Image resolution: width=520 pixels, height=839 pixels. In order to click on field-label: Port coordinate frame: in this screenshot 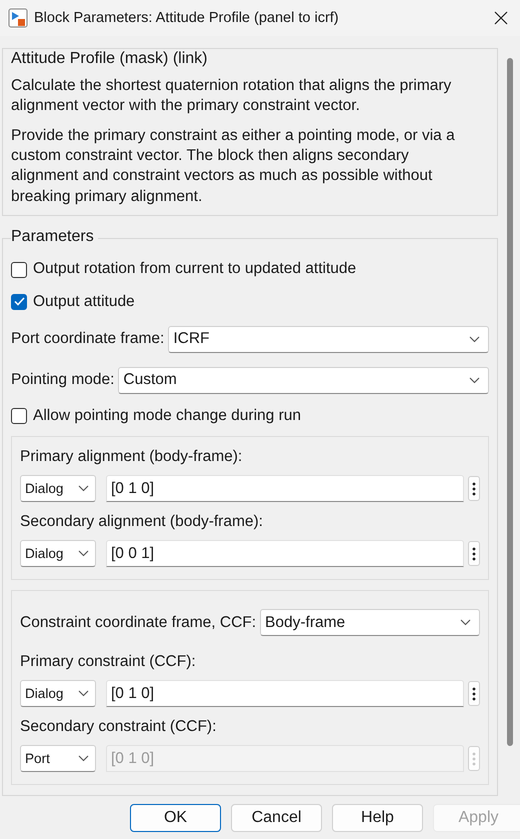, I will do `click(87, 339)`.